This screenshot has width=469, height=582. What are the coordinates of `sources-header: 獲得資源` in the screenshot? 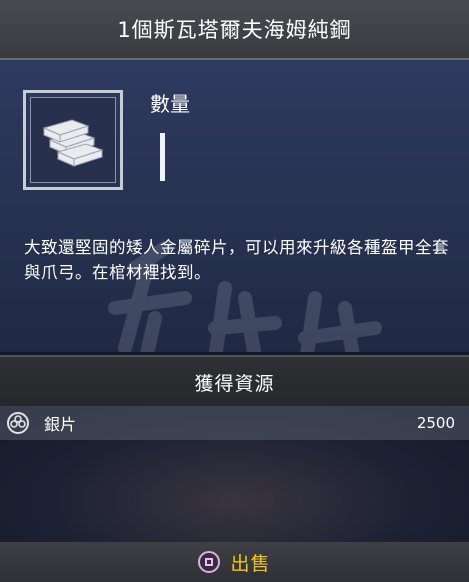 It's located at (234, 381).